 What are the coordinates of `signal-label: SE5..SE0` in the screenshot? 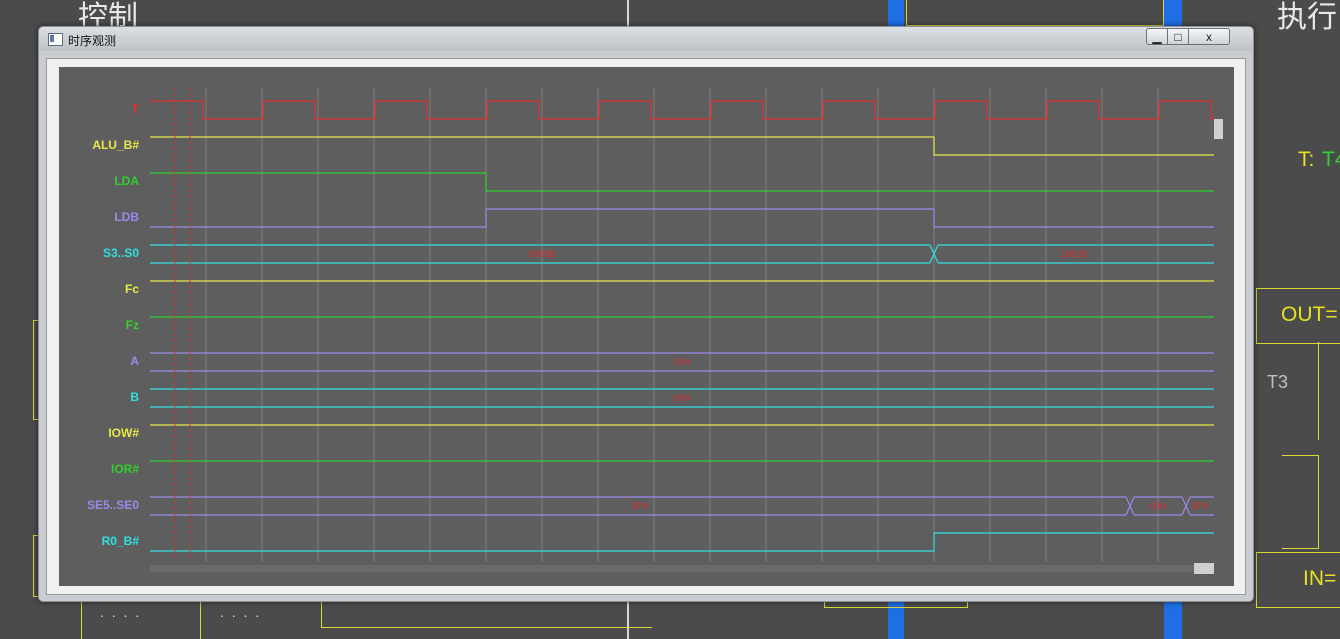 It's located at (113, 505).